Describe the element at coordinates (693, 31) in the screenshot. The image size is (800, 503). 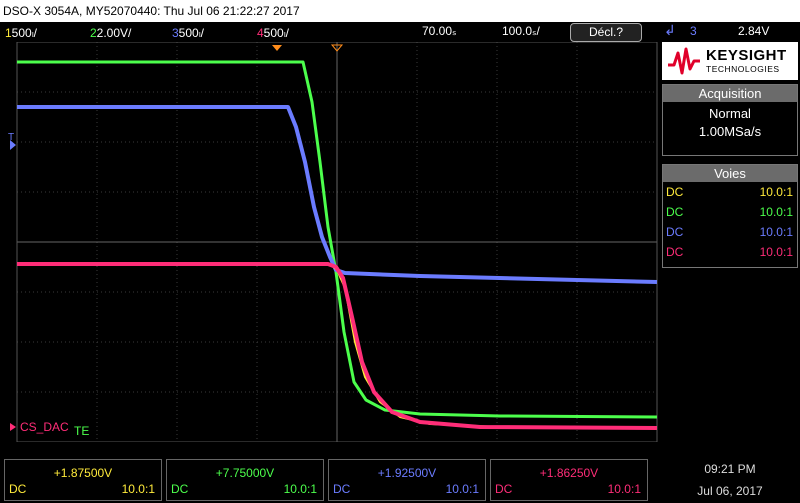
I see `trigger-channel: 3` at that location.